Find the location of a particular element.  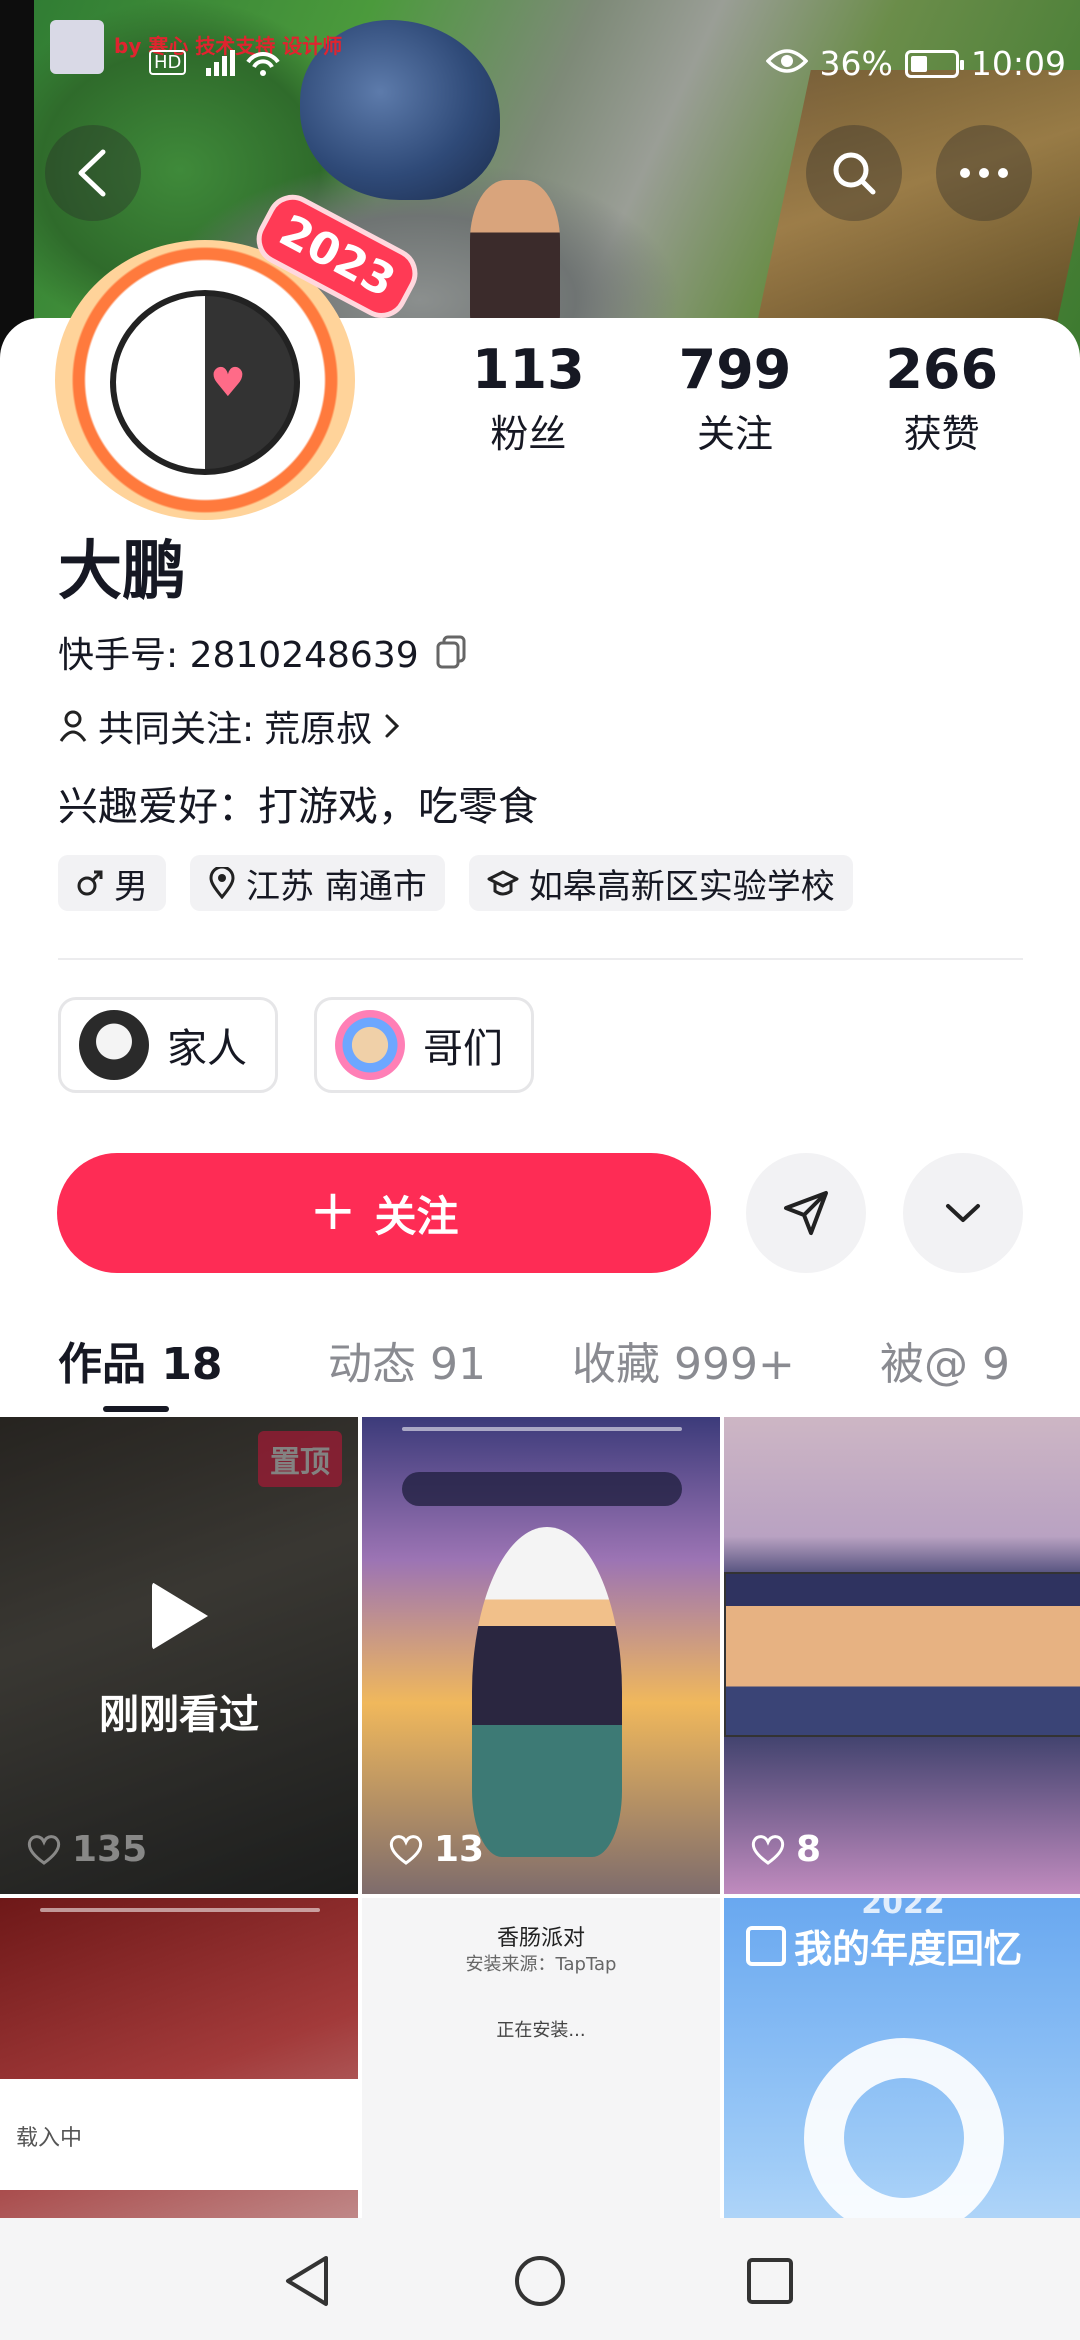

signal-icon is located at coordinates (244, 66).